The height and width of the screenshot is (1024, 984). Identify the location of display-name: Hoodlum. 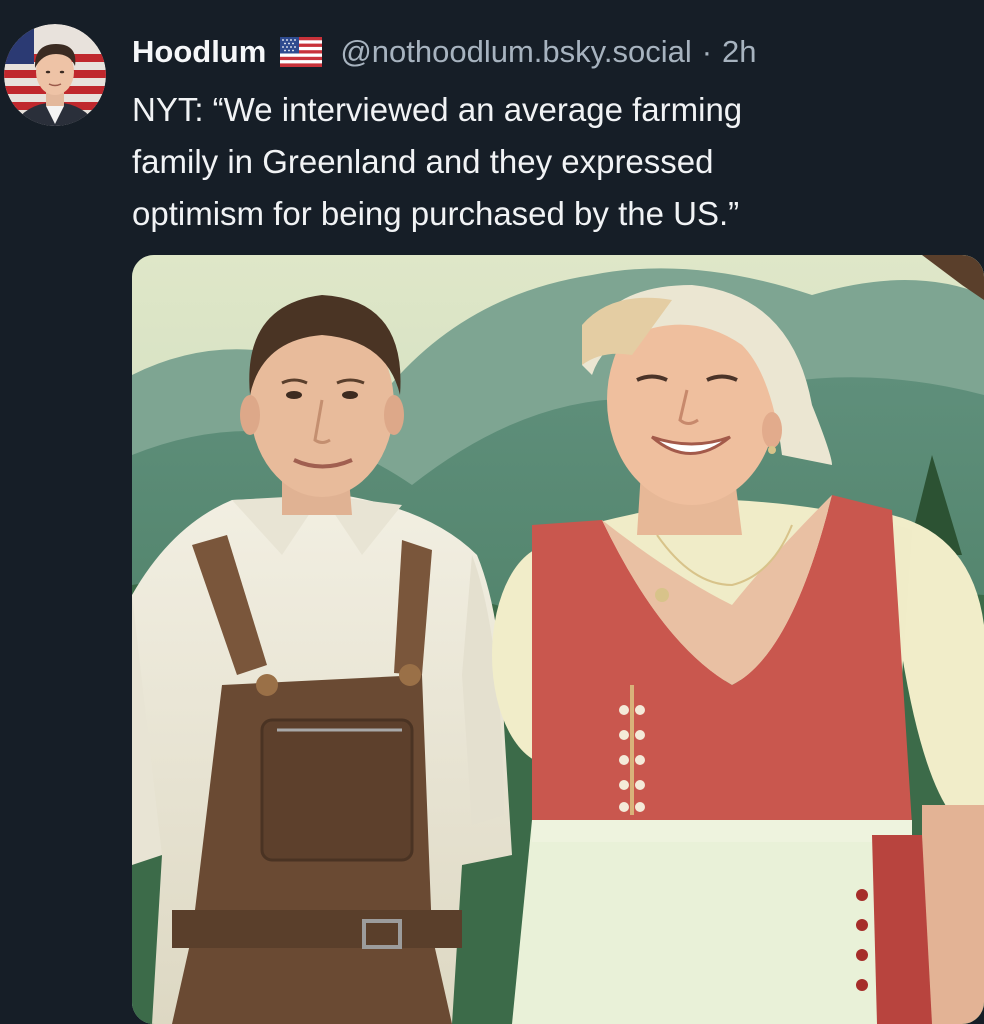
(199, 52).